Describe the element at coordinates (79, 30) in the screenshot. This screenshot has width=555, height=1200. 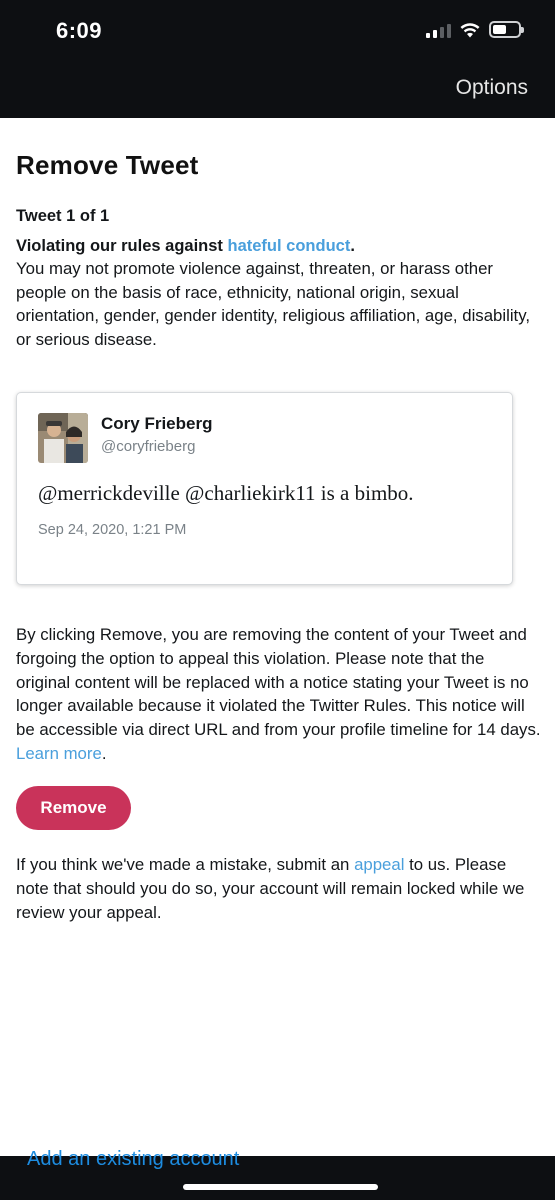
I see `status-time: 6:09` at that location.